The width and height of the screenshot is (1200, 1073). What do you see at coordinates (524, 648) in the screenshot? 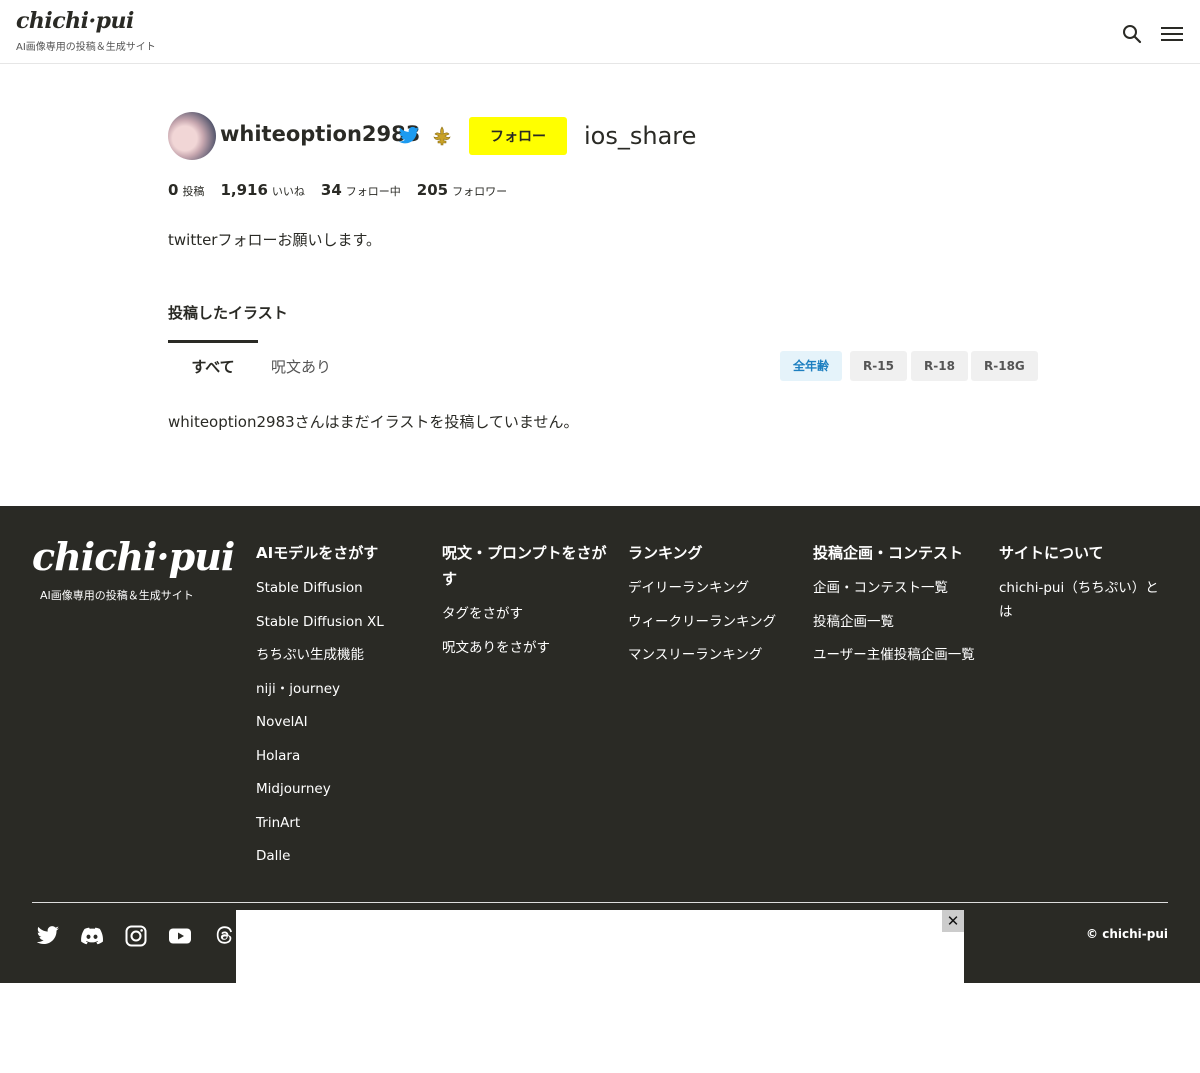
I see `footer-link: 呪文ありをさがす` at bounding box center [524, 648].